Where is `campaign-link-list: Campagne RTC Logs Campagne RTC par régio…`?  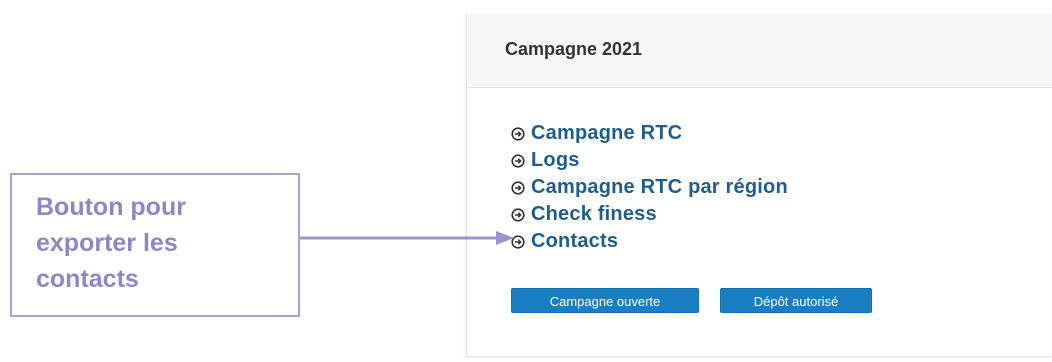
campaign-link-list: Campagne RTC Logs Campagne RTC par régio… is located at coordinates (649, 187).